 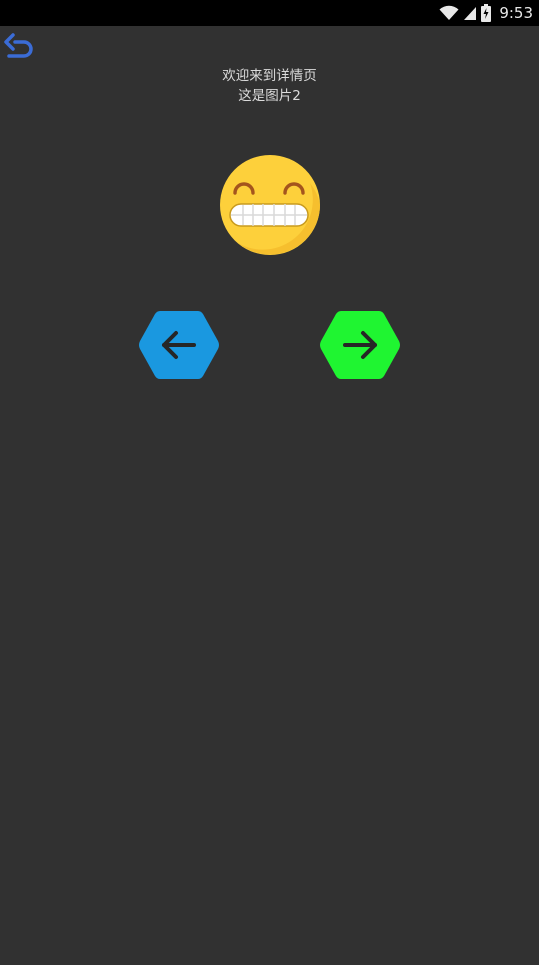 I want to click on signal-icon, so click(x=470, y=13).